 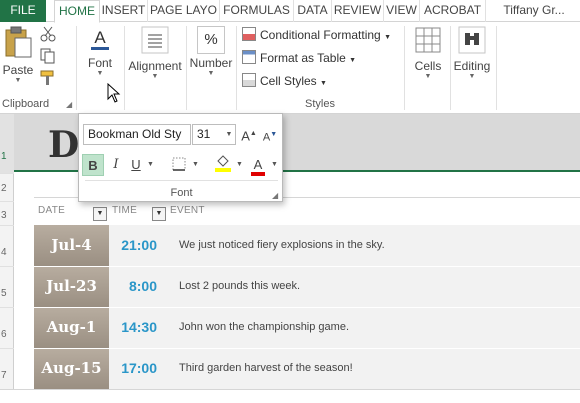 What do you see at coordinates (26, 104) in the screenshot?
I see `clipboard-group-label: Clipboard` at bounding box center [26, 104].